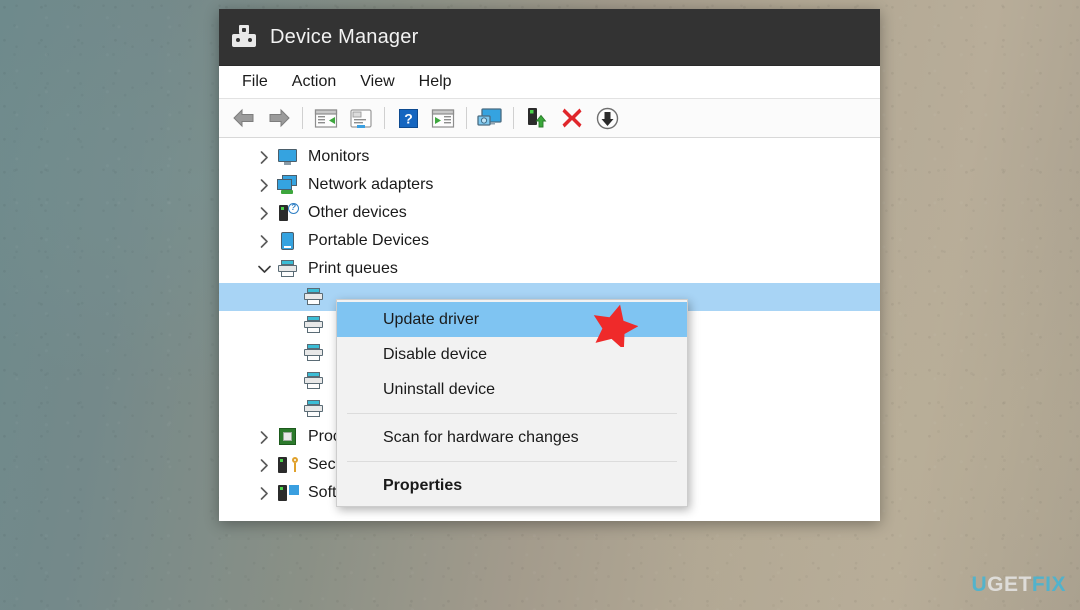 The width and height of the screenshot is (1080, 610). I want to click on portable-device-icon, so click(288, 241).